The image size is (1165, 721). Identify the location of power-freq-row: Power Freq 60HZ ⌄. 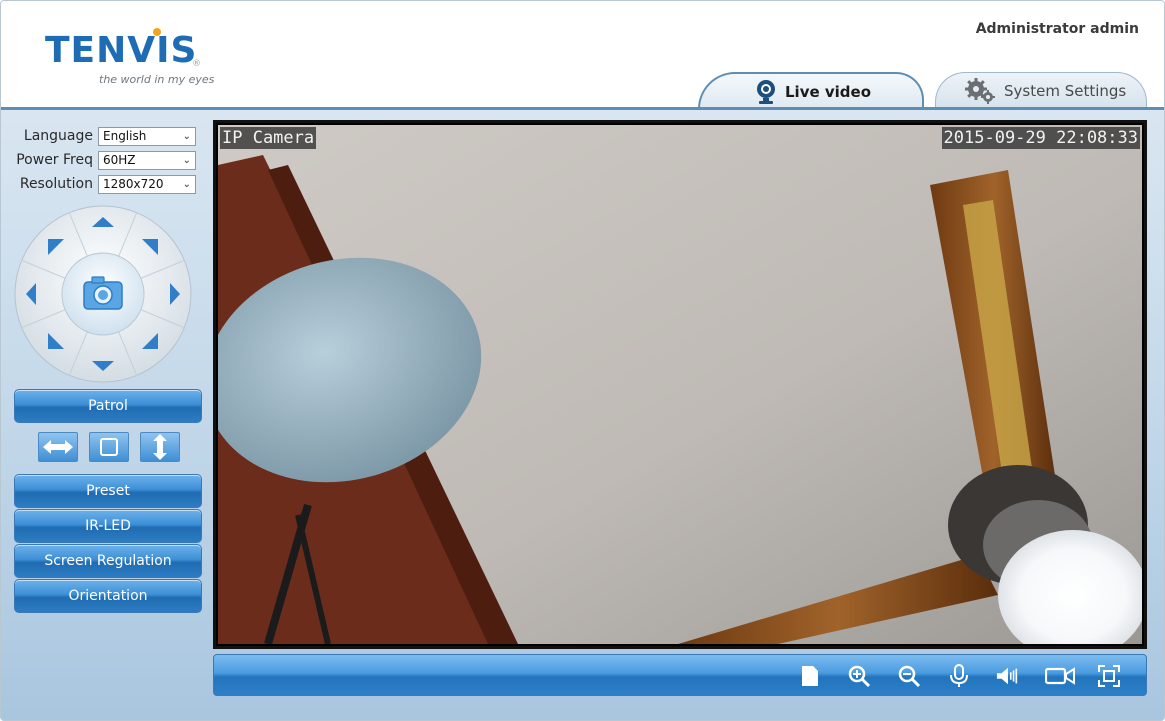
(105, 160).